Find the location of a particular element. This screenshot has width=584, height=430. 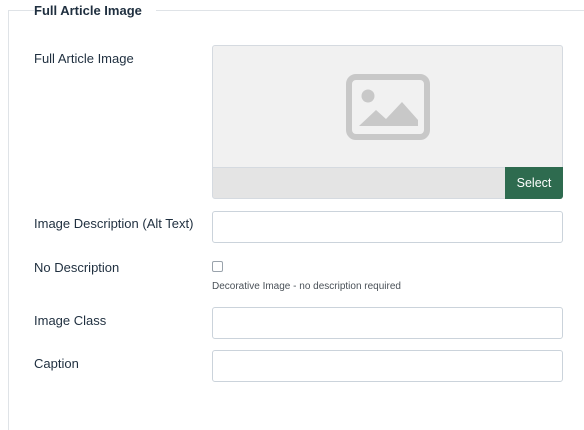

image-class-label: Image Class is located at coordinates (70, 320).